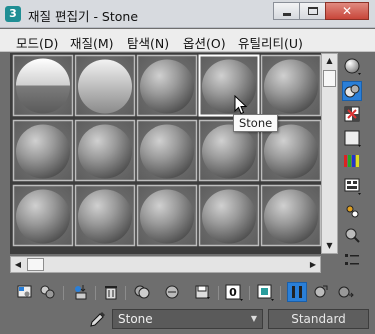 This screenshot has height=334, width=375. I want to click on app-icon: 3, so click(13, 14).